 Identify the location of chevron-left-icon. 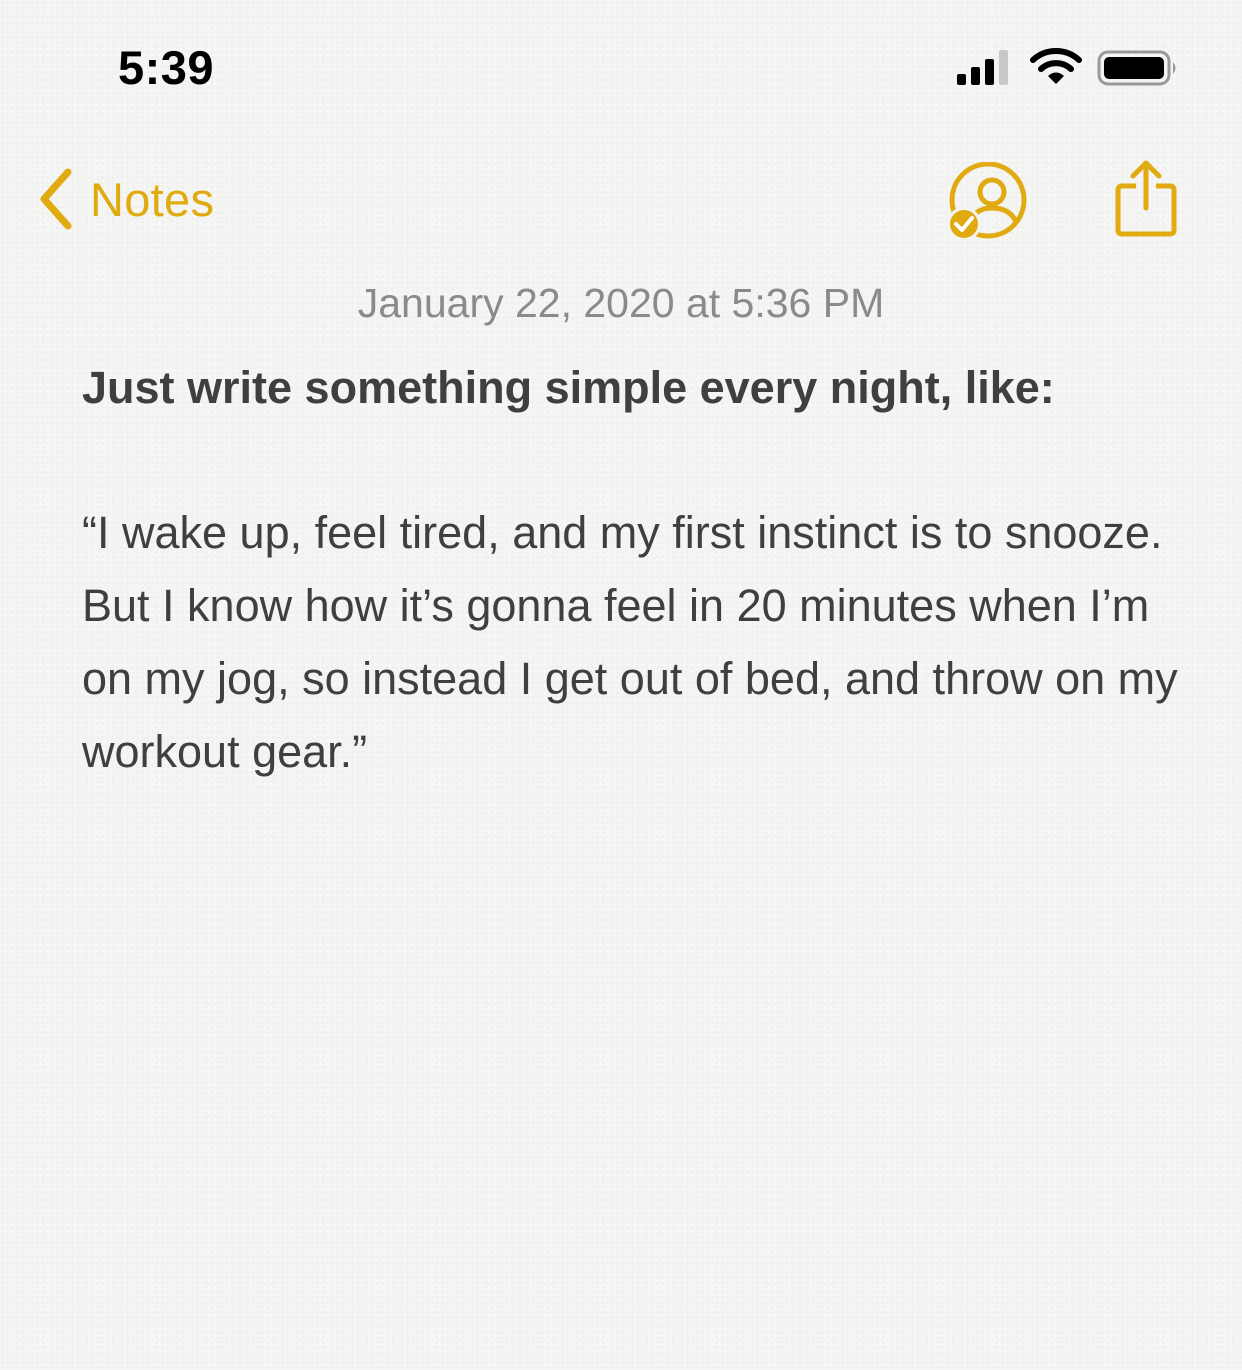
(56, 199).